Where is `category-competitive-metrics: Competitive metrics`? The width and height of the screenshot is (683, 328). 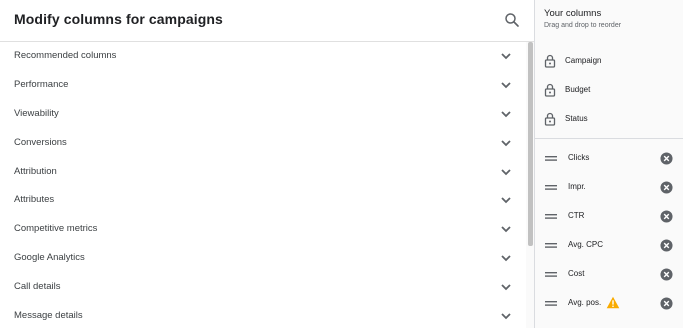 category-competitive-metrics: Competitive metrics is located at coordinates (263, 229).